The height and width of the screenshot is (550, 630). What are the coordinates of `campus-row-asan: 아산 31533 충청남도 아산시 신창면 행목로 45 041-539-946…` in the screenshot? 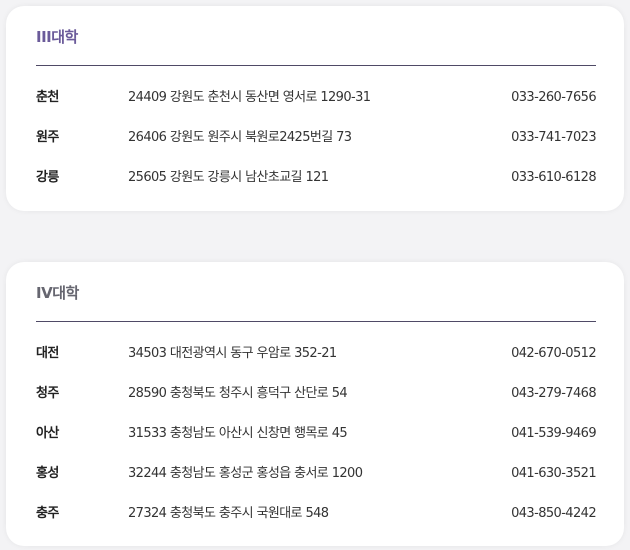 It's located at (316, 434).